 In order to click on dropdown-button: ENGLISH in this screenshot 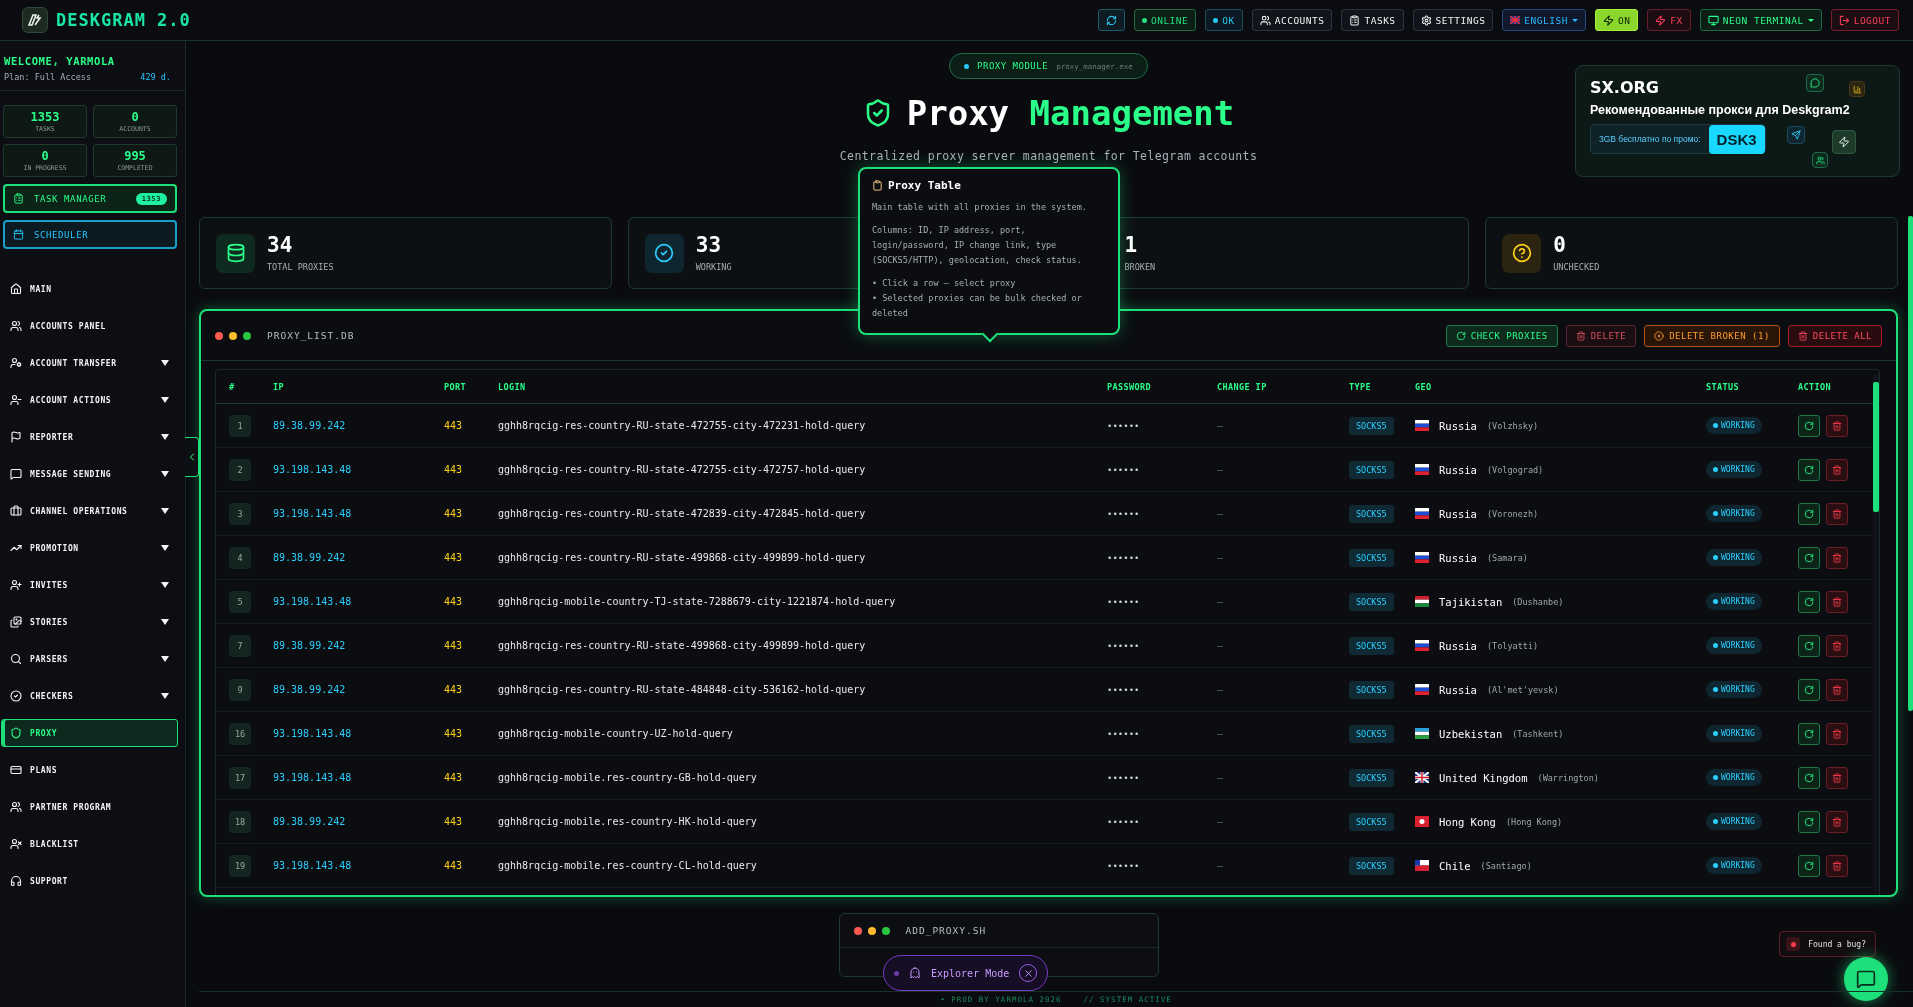, I will do `click(1544, 20)`.